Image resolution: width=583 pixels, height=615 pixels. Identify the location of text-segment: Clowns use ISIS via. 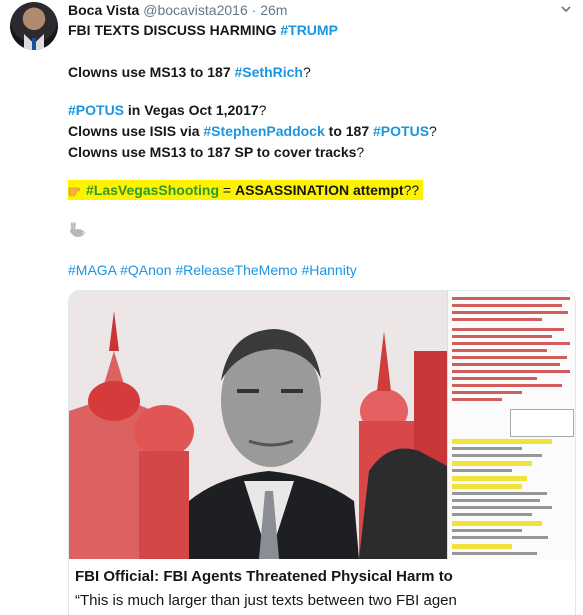
(136, 131).